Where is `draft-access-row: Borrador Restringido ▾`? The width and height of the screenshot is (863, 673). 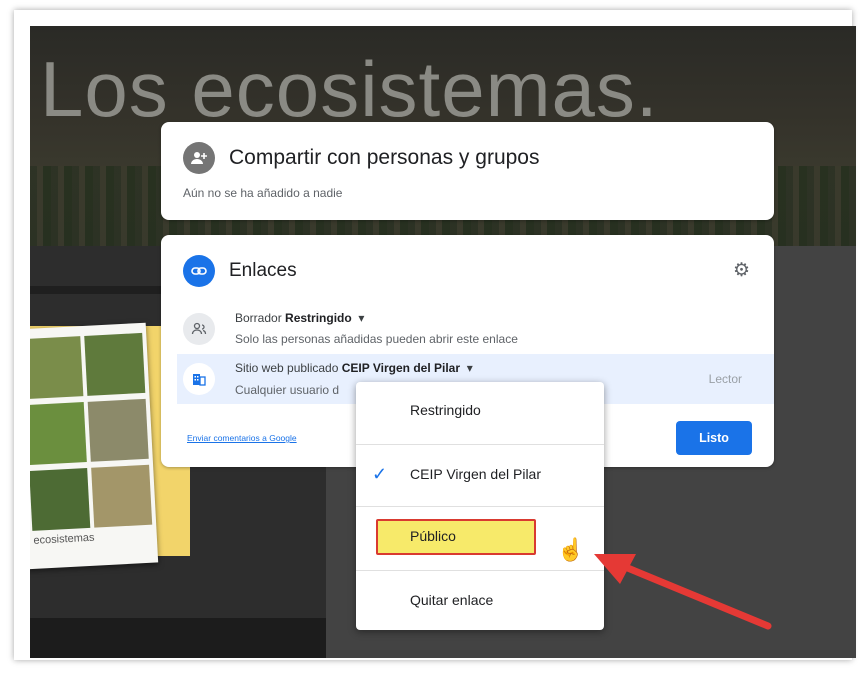 draft-access-row: Borrador Restringido ▾ is located at coordinates (299, 318).